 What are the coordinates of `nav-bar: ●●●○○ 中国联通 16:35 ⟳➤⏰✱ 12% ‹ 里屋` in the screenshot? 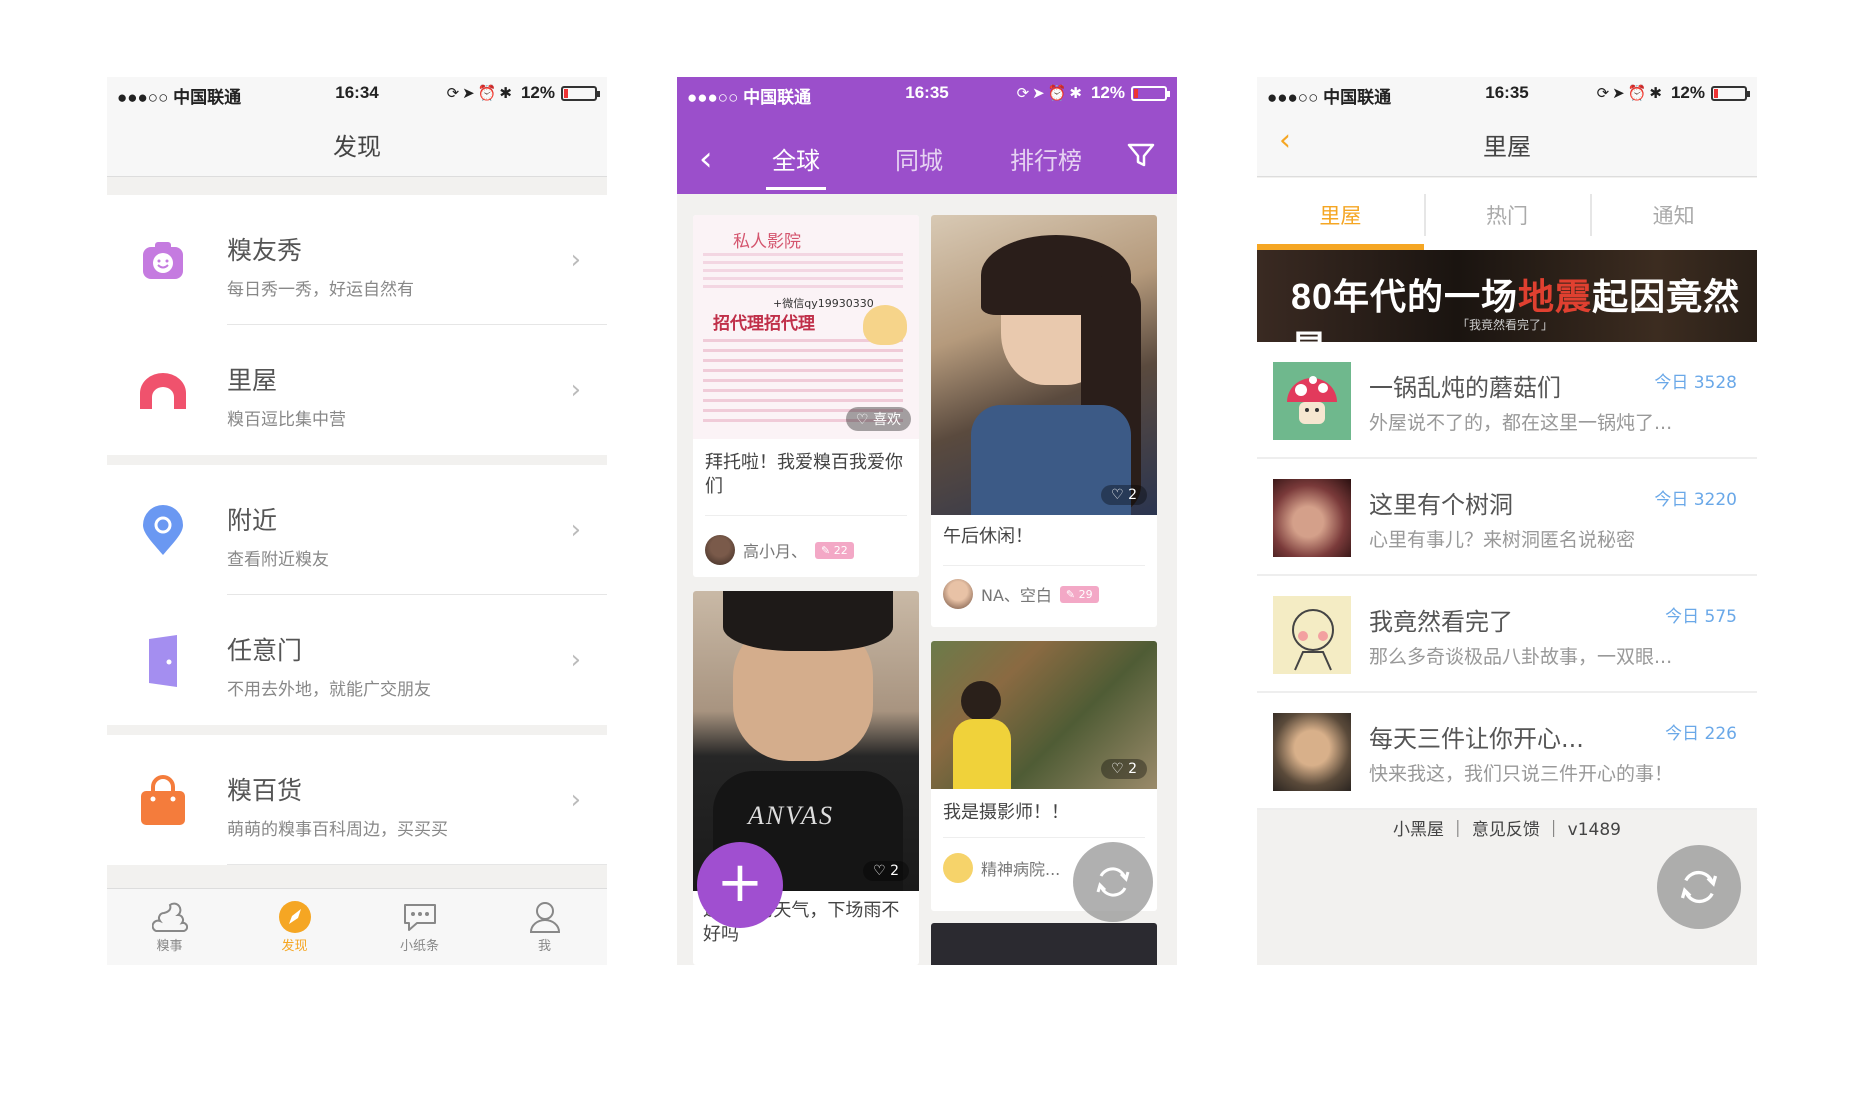 It's located at (1507, 127).